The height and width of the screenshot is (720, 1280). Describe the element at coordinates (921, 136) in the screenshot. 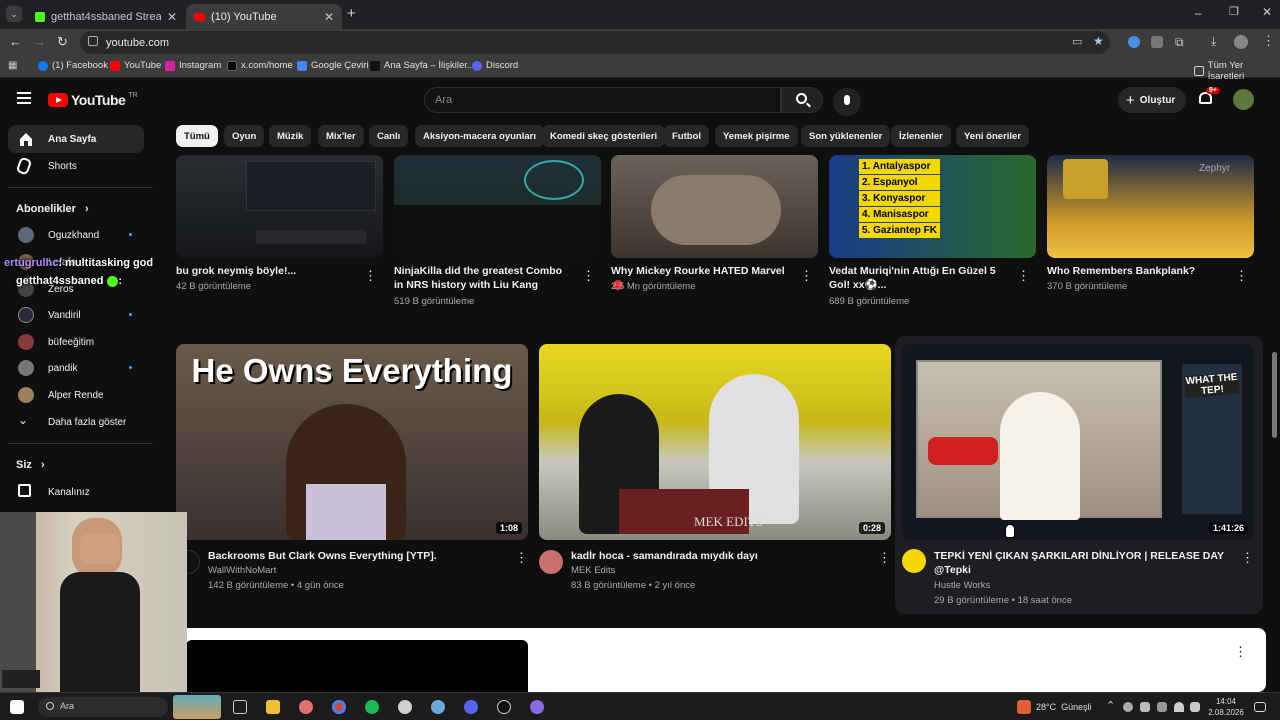

I see `chip-watched: İzlenenler` at that location.